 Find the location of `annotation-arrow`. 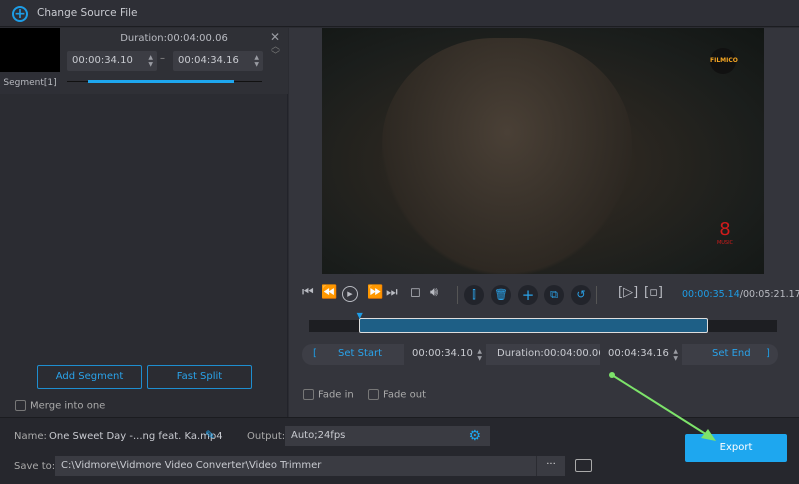

annotation-arrow is located at coordinates (662, 406).